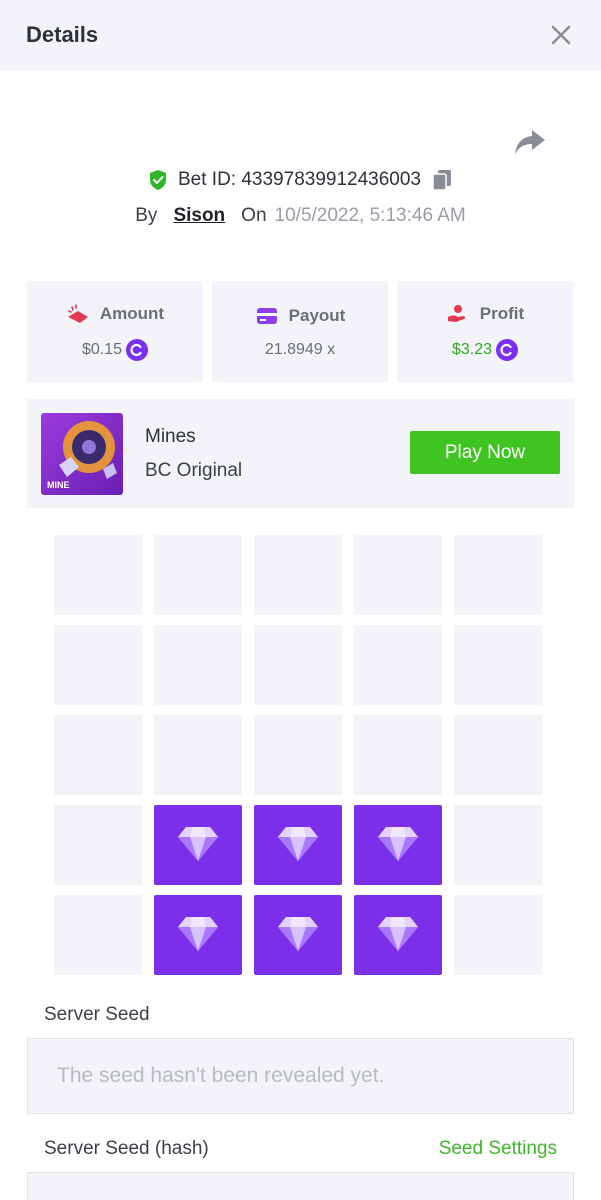 This screenshot has height=1200, width=601. Describe the element at coordinates (146, 215) in the screenshot. I see `by-label: By` at that location.